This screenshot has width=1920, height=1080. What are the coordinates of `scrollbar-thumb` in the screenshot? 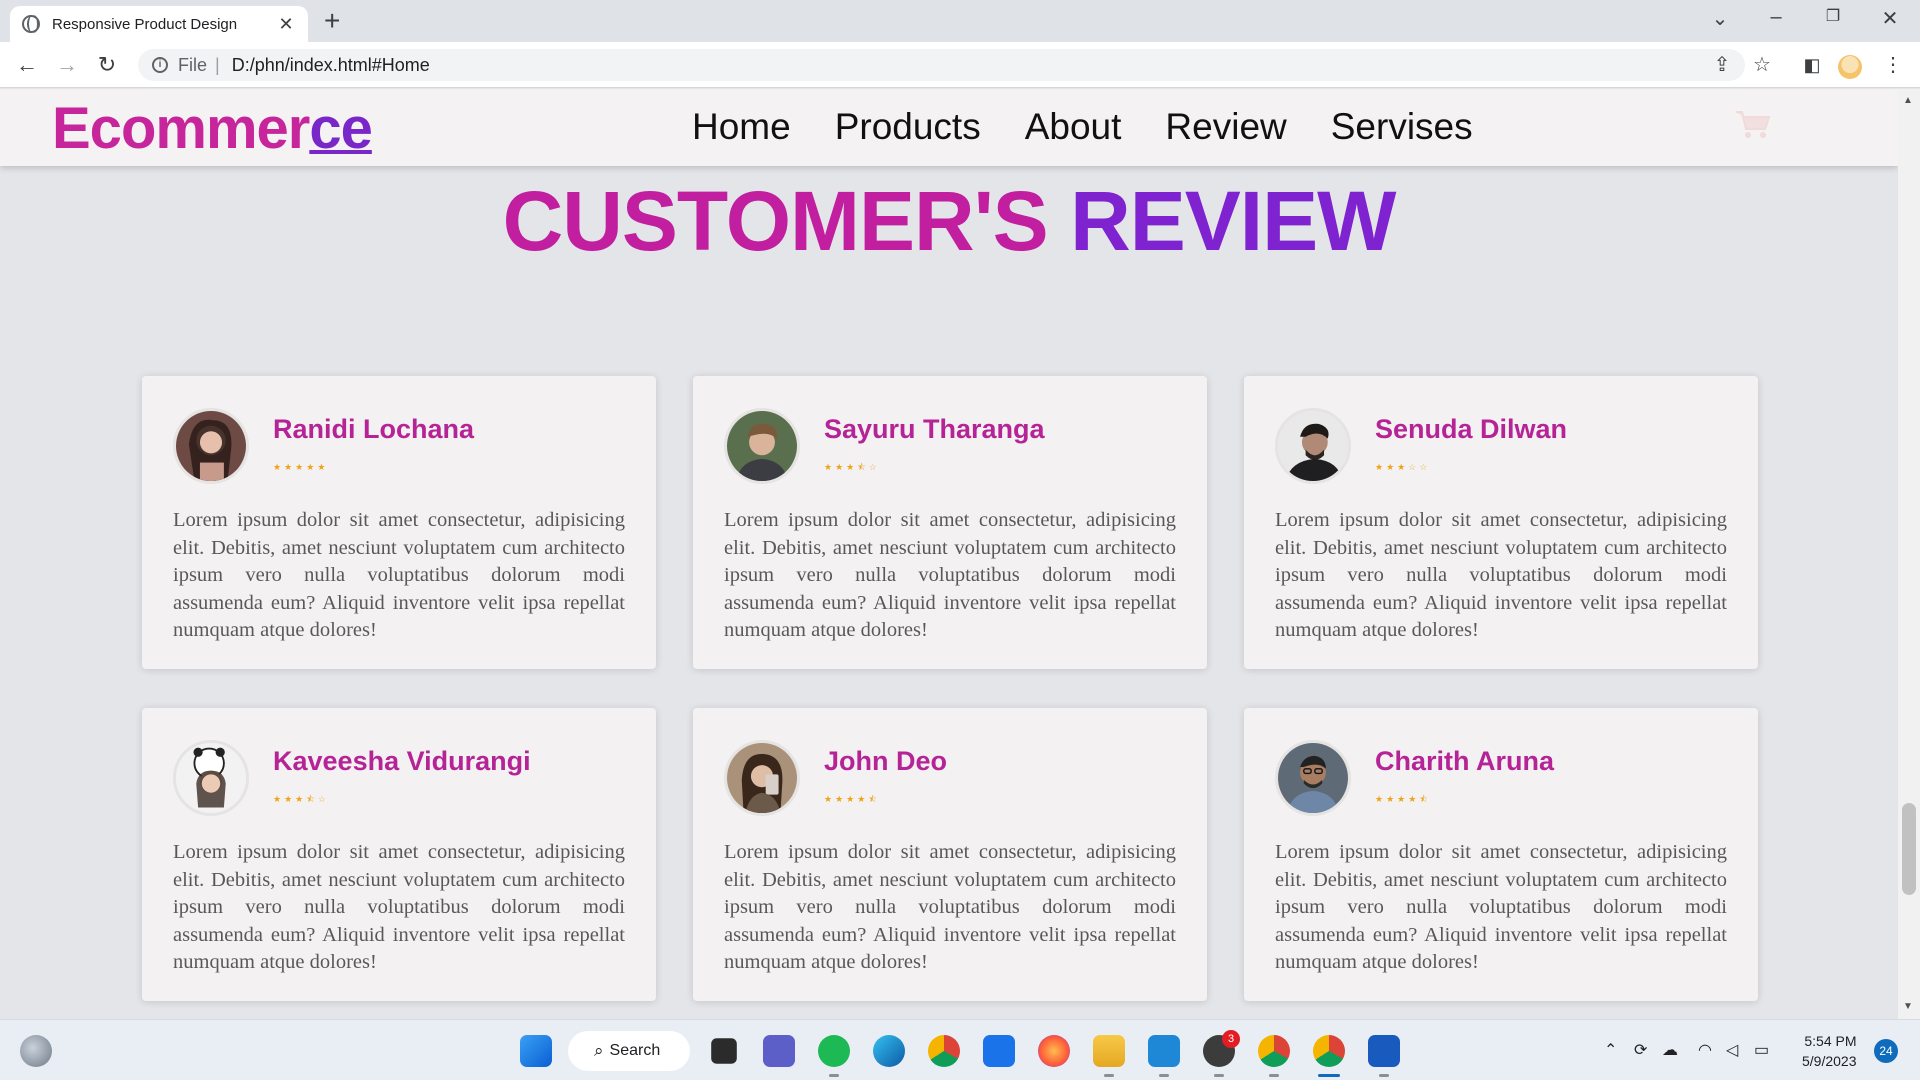 It's located at (1909, 849).